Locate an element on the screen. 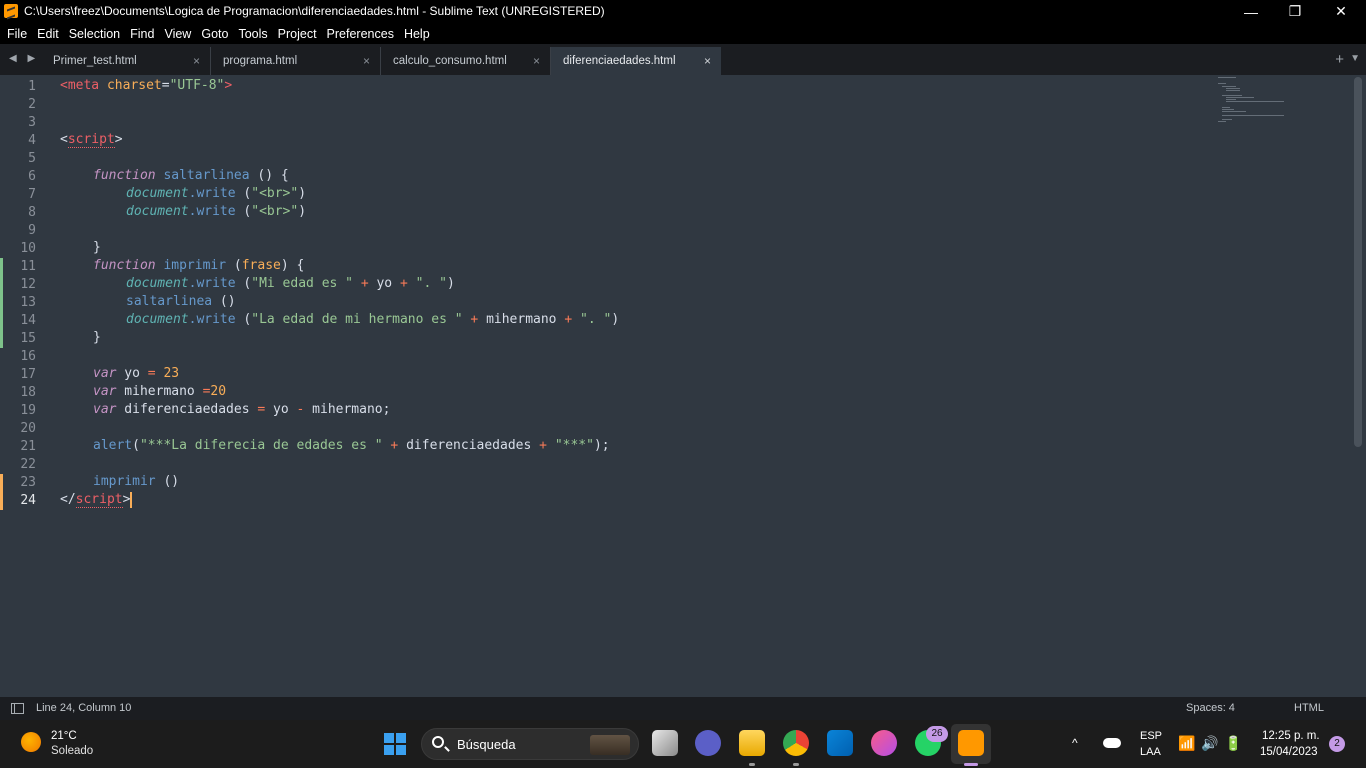  tab-diferenciaedades: diferenciaedades.html × is located at coordinates (636, 61).